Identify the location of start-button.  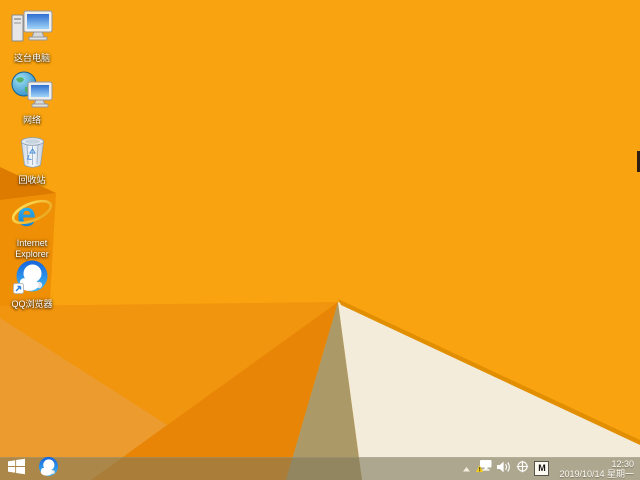
(16, 468).